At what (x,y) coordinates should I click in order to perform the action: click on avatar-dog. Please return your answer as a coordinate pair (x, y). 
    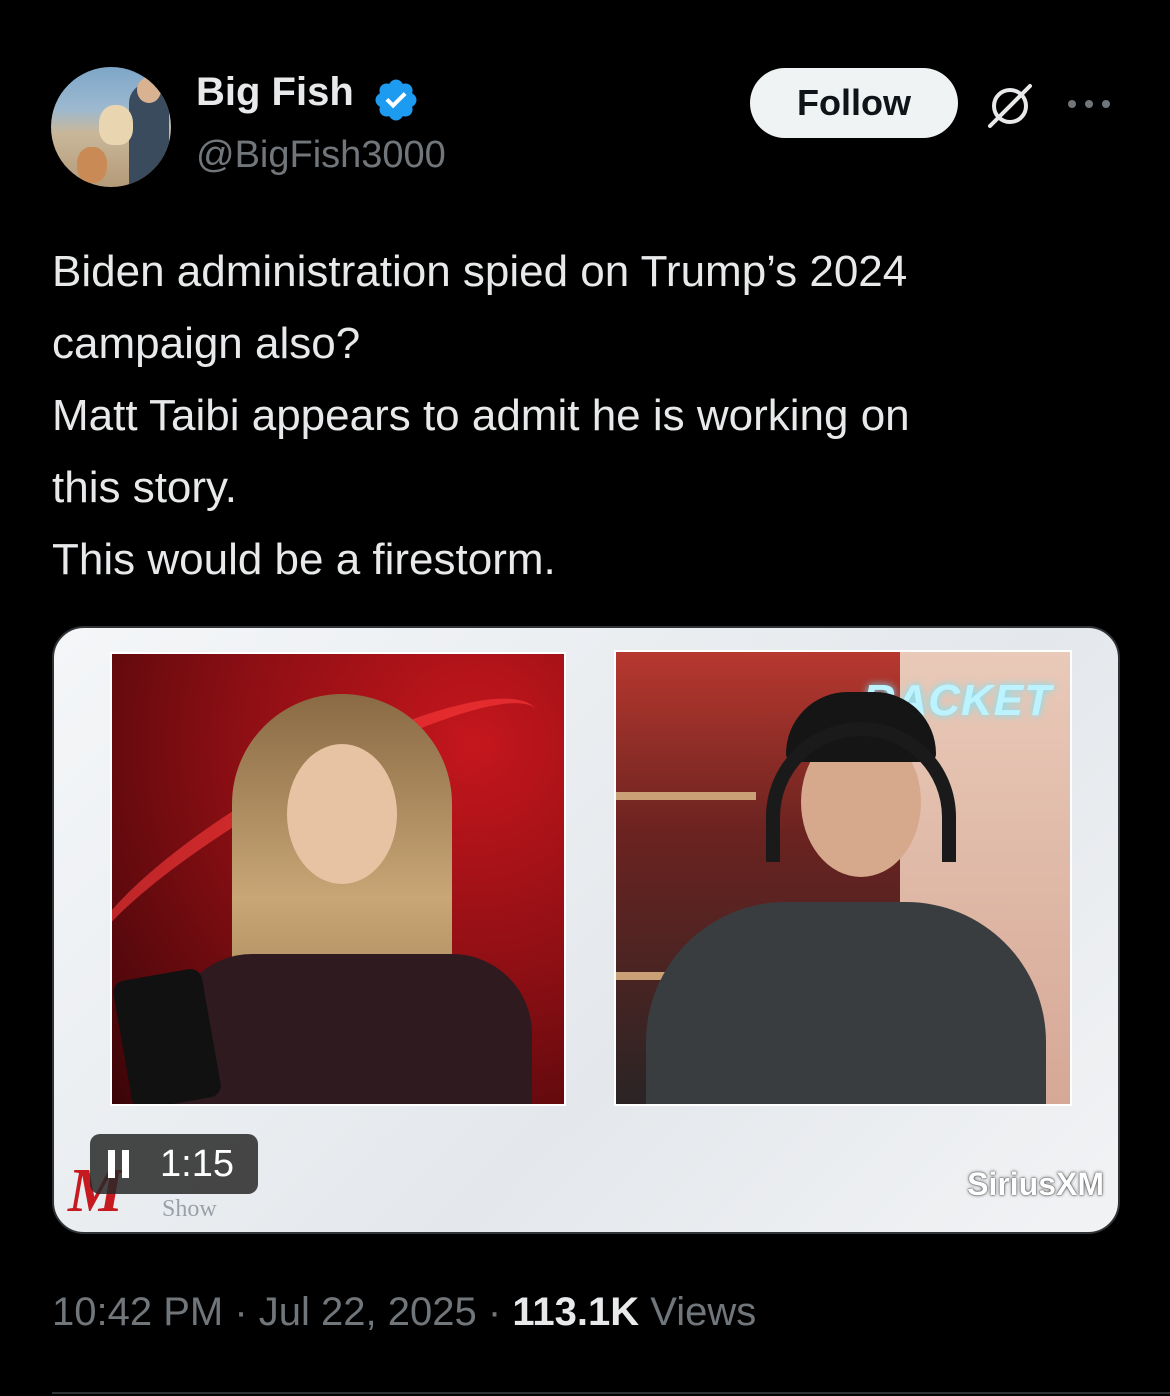
    Looking at the image, I should click on (116, 125).